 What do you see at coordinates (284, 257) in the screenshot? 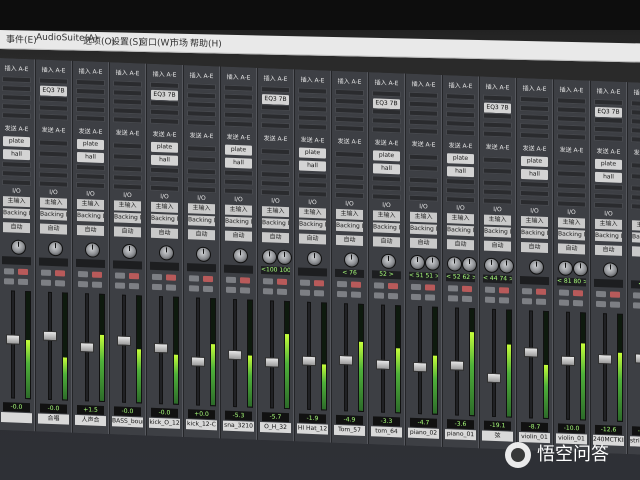
I see `pan-right-knob` at bounding box center [284, 257].